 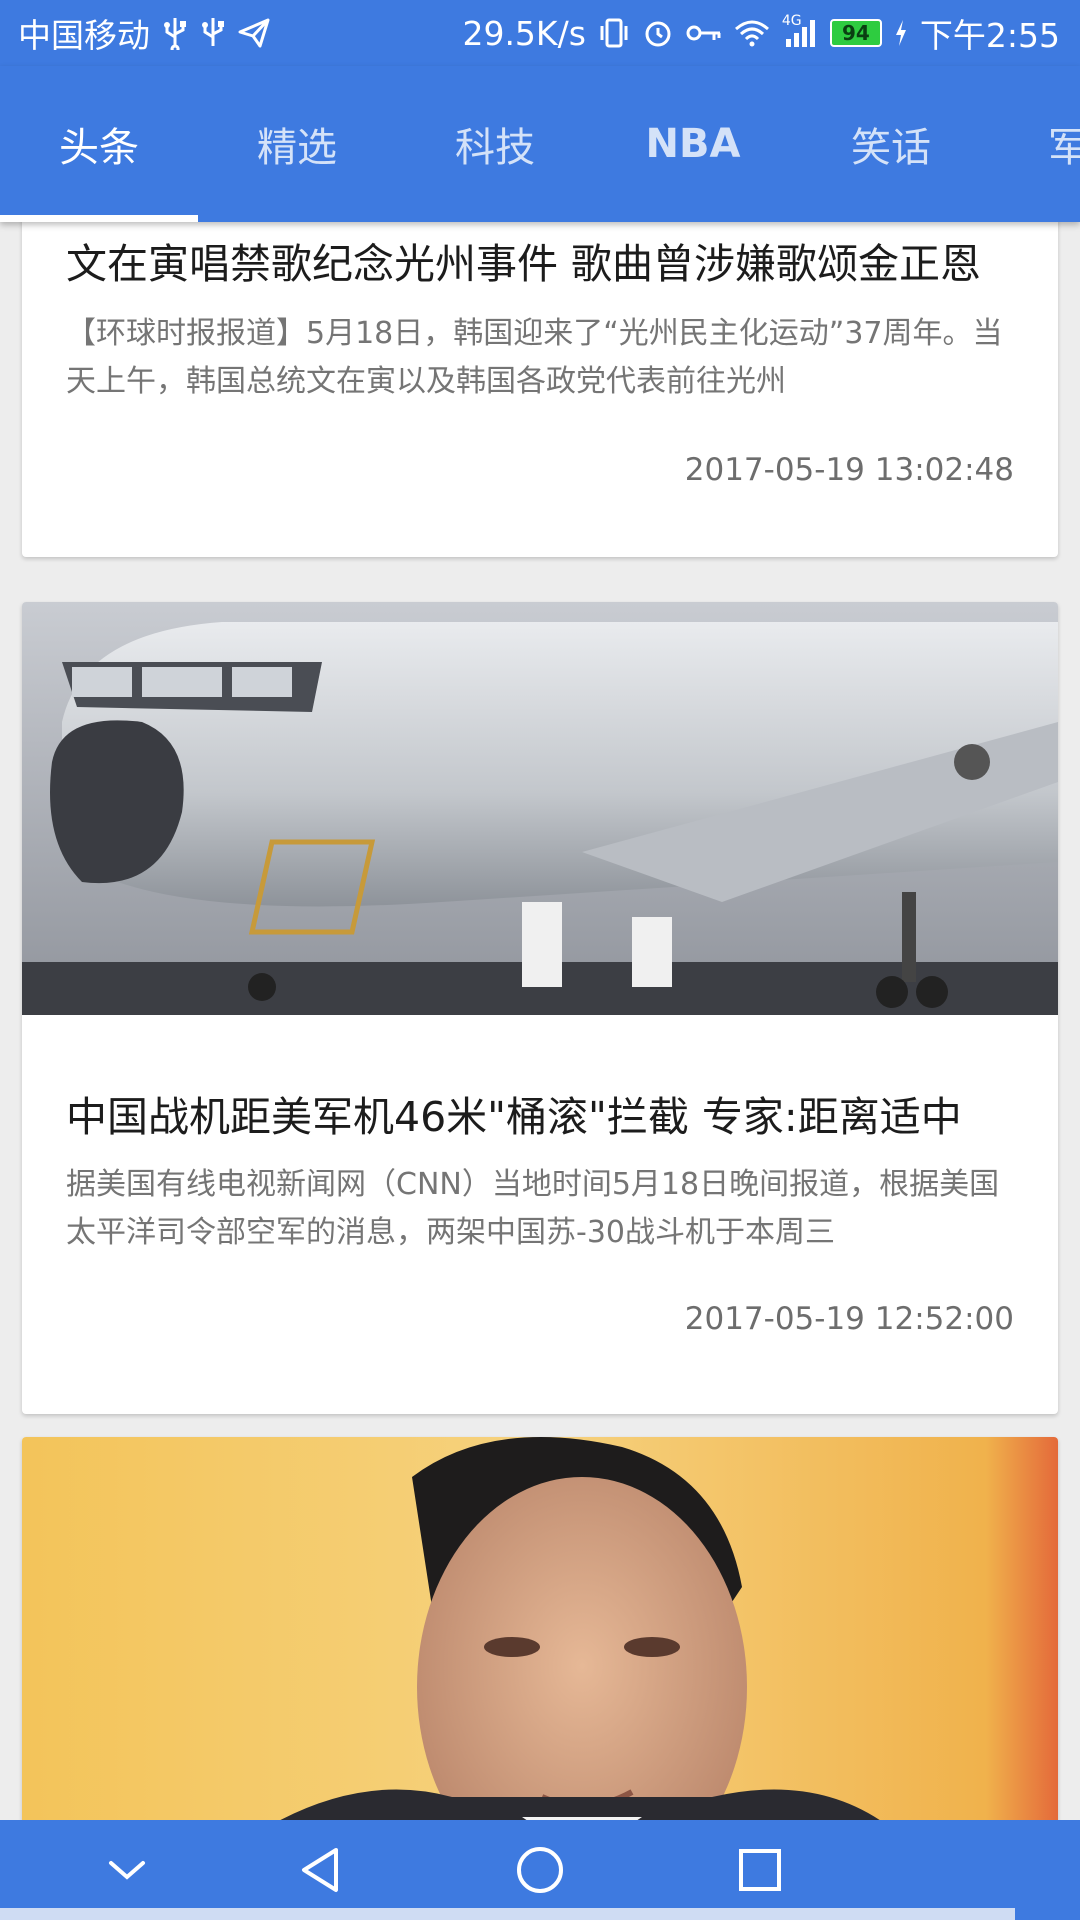 What do you see at coordinates (800, 33) in the screenshot?
I see `signal-icon: 4G` at bounding box center [800, 33].